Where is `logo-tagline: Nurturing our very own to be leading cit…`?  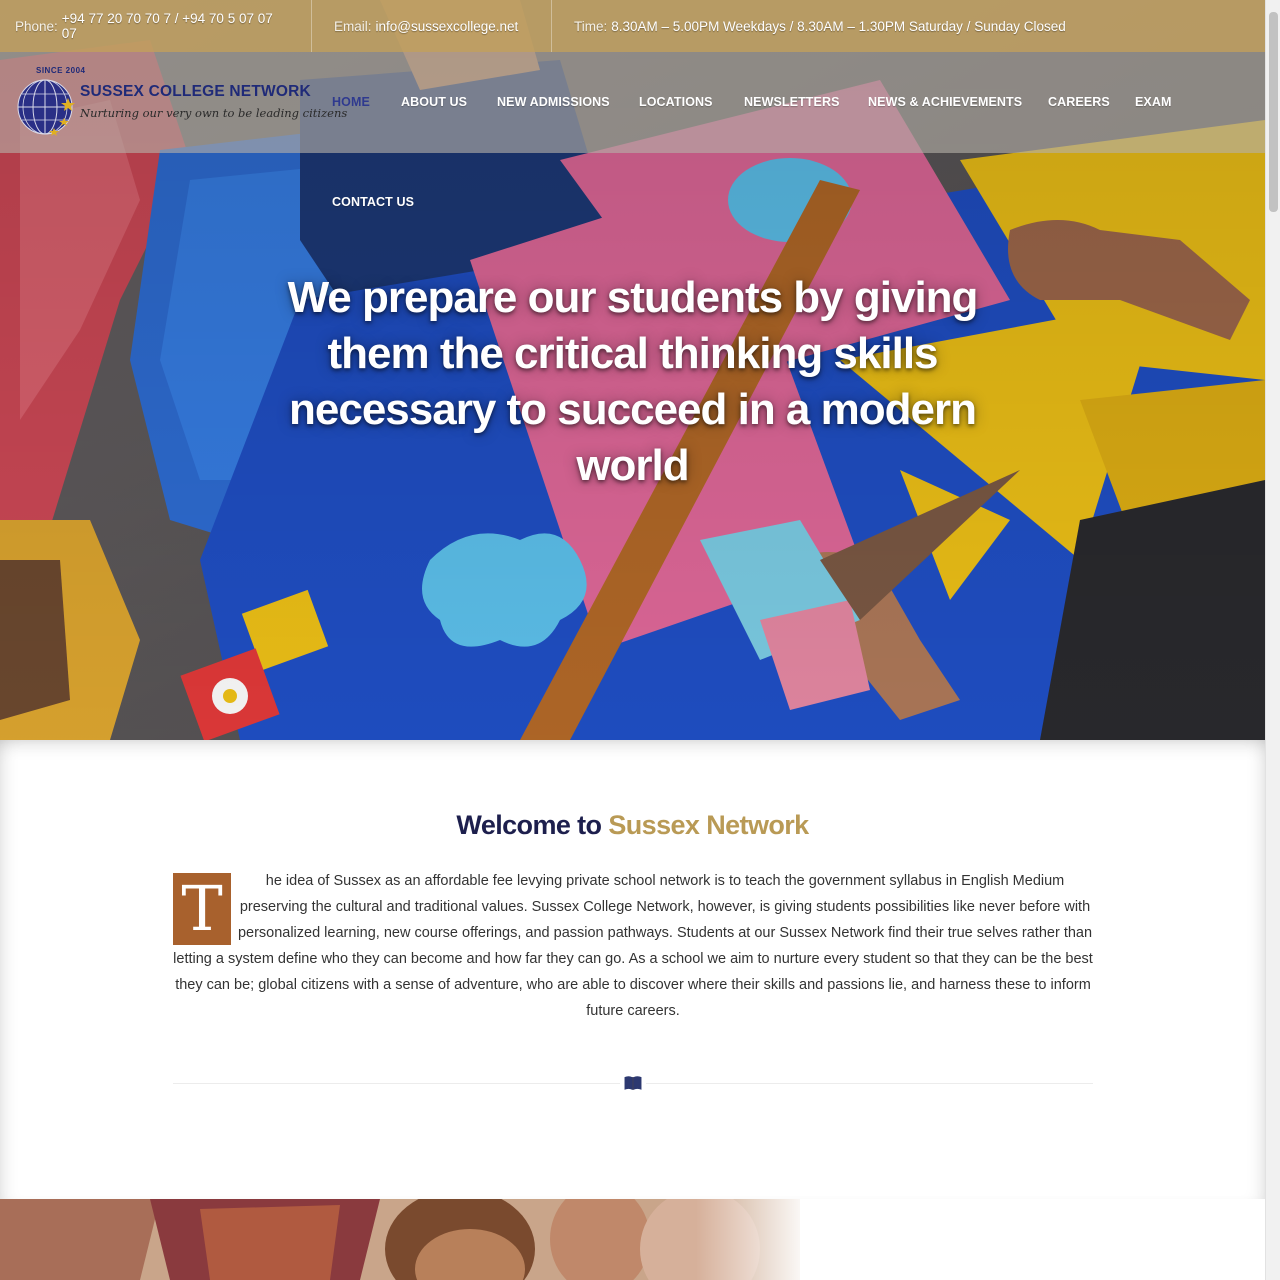 logo-tagline: Nurturing our very own to be leading cit… is located at coordinates (214, 113).